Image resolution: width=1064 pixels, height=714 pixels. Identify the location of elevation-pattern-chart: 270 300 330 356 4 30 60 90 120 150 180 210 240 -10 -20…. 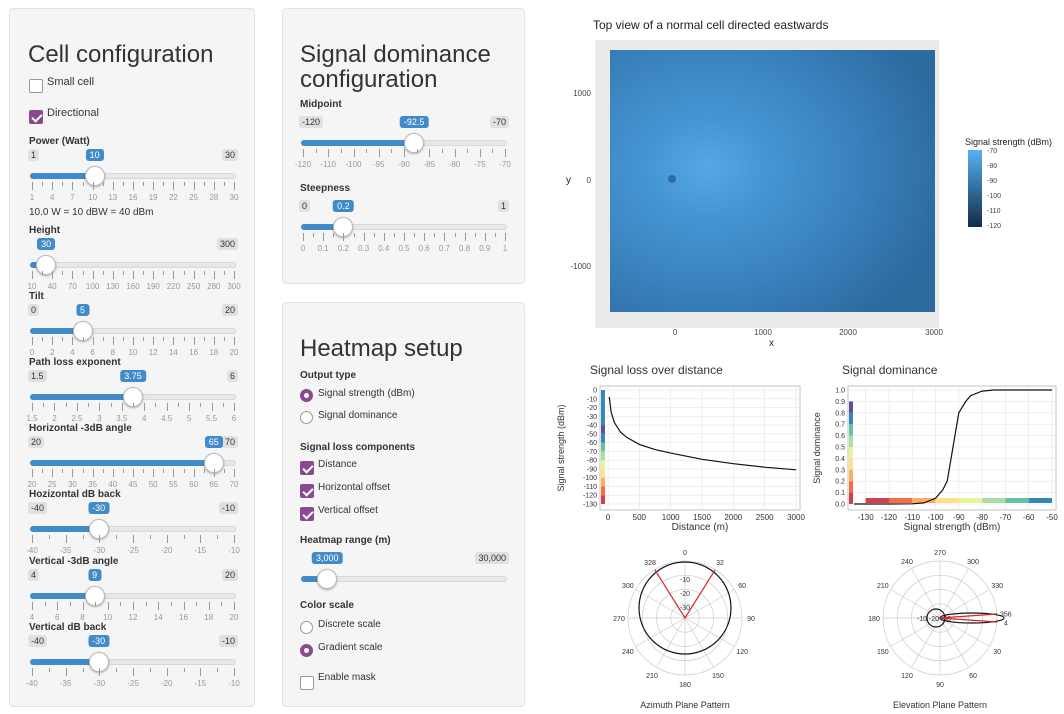
(940, 630).